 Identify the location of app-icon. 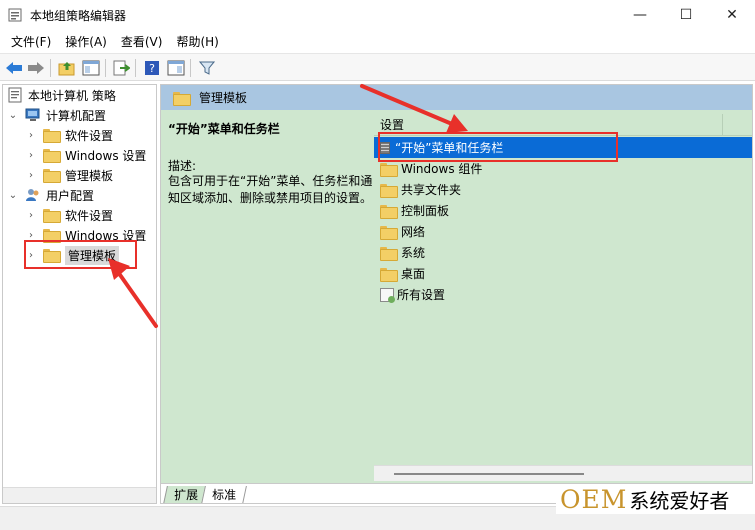
(15, 15).